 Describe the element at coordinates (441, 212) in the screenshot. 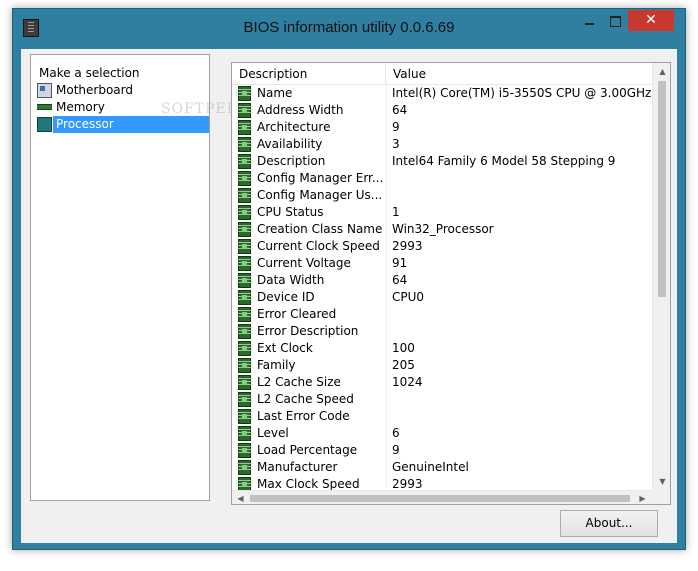

I see `table-row: CPU Status 1` at that location.